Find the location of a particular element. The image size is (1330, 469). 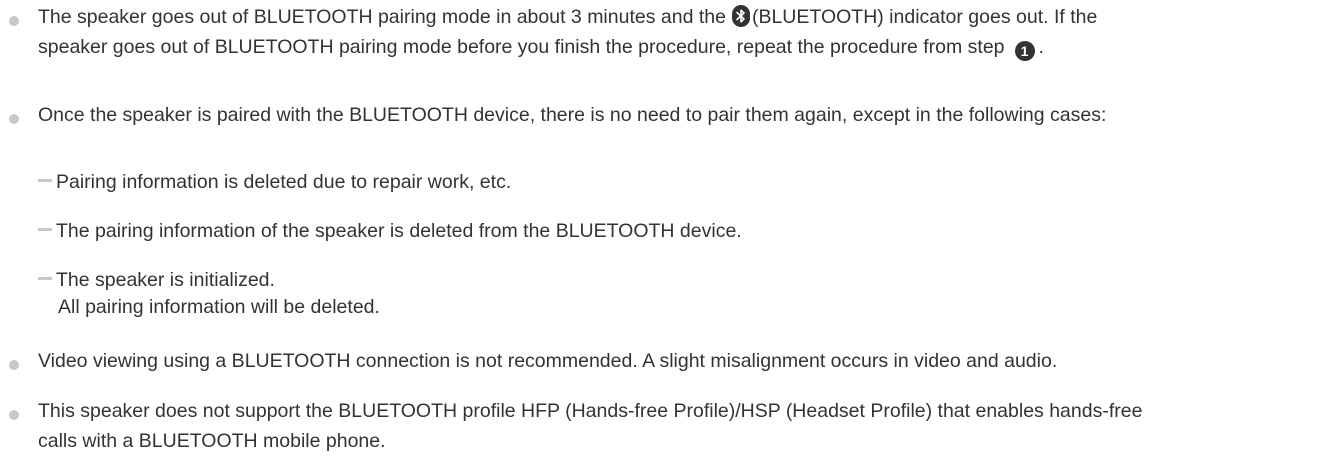

note-text-line1-end: (BLUETOOTH) indicator goes out. If the is located at coordinates (924, 17).